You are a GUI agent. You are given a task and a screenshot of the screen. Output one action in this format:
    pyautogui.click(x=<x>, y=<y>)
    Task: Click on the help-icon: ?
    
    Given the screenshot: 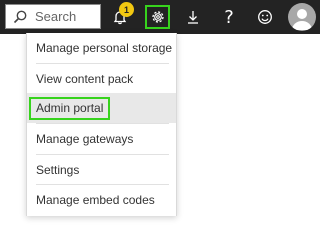 What is the action you would take?
    pyautogui.click(x=229, y=17)
    